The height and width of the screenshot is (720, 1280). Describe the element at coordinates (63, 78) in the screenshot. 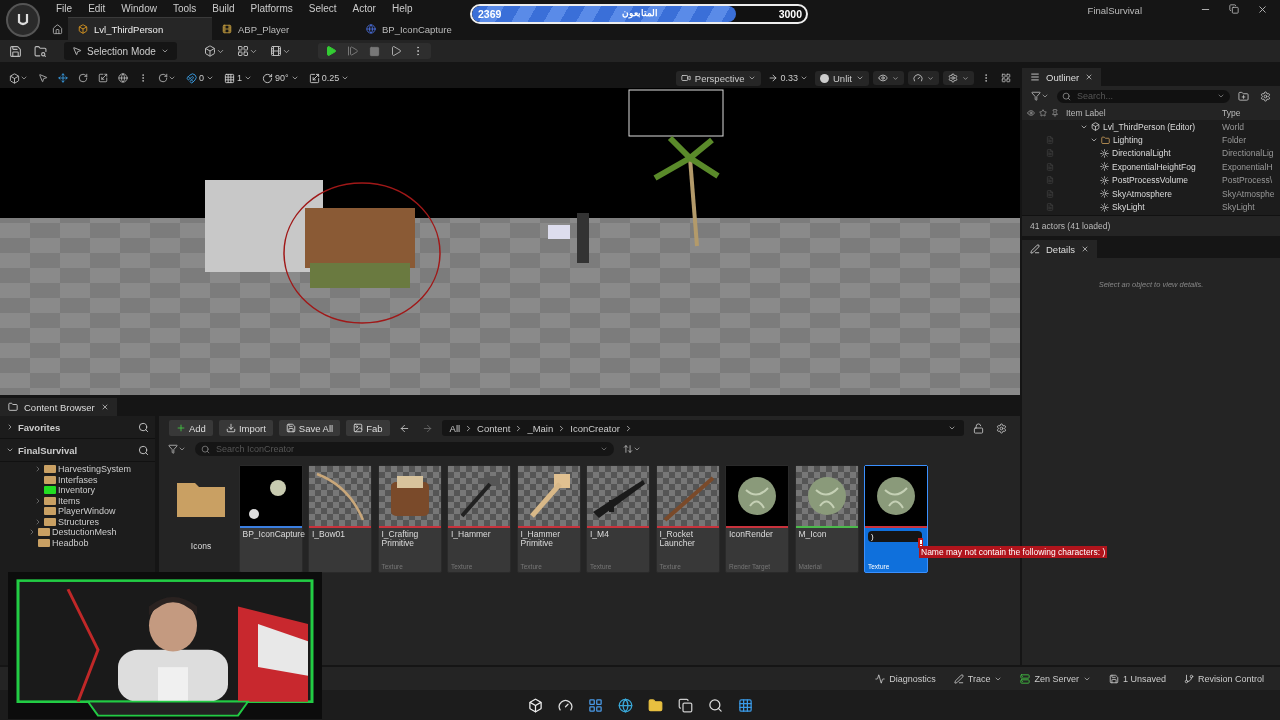

I see `move-icon` at that location.